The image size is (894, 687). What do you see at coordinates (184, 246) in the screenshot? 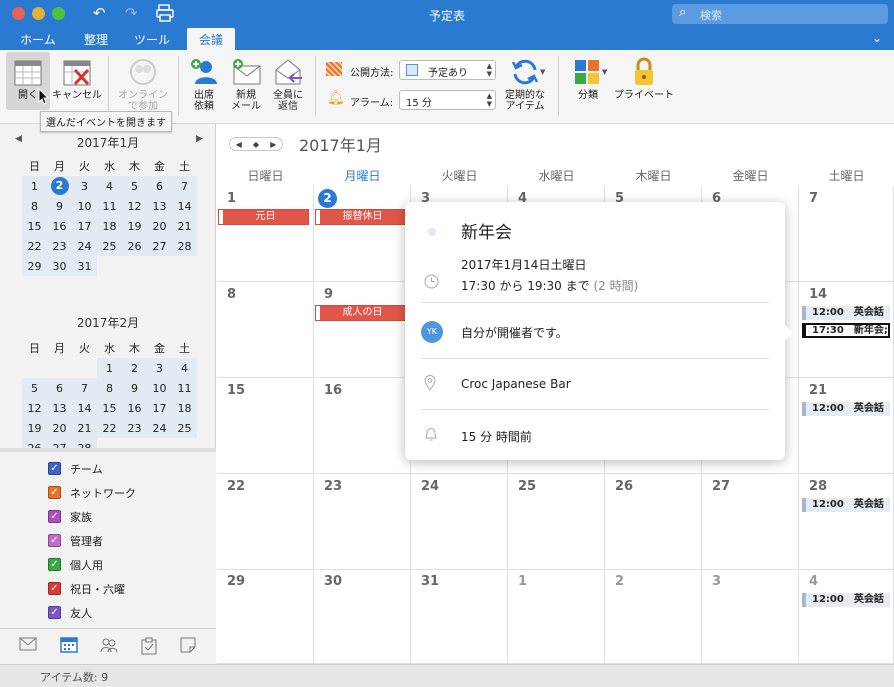
I see `day-cell: 28` at bounding box center [184, 246].